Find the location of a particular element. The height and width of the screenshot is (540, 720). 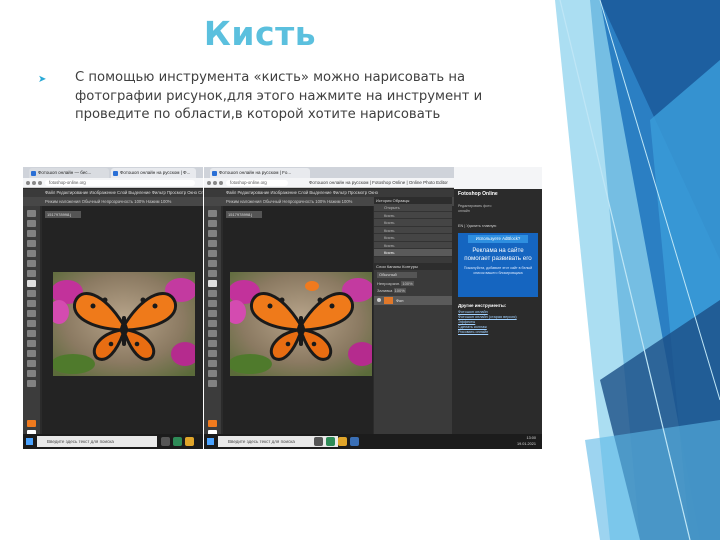

fill-row: Заливка 100% is located at coordinates (413, 290).